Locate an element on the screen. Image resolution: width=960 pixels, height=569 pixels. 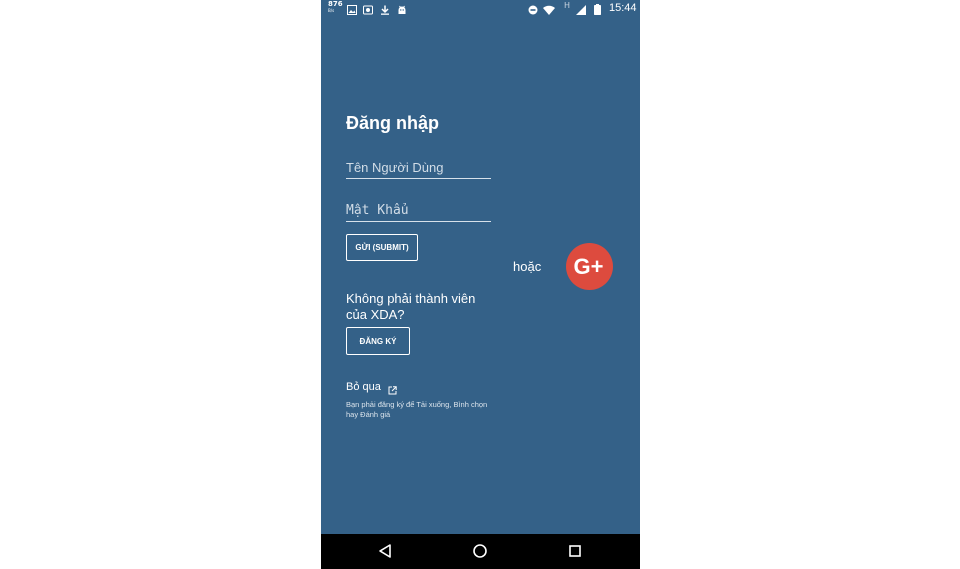
navigation-bar is located at coordinates (480, 551).